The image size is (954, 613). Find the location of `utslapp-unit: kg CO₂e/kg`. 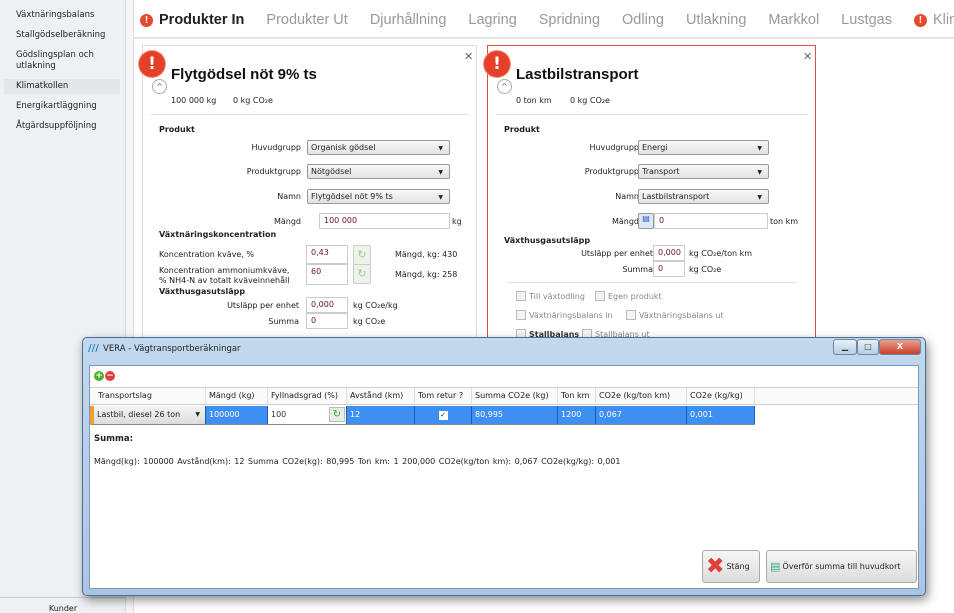

utslapp-unit: kg CO₂e/kg is located at coordinates (375, 305).